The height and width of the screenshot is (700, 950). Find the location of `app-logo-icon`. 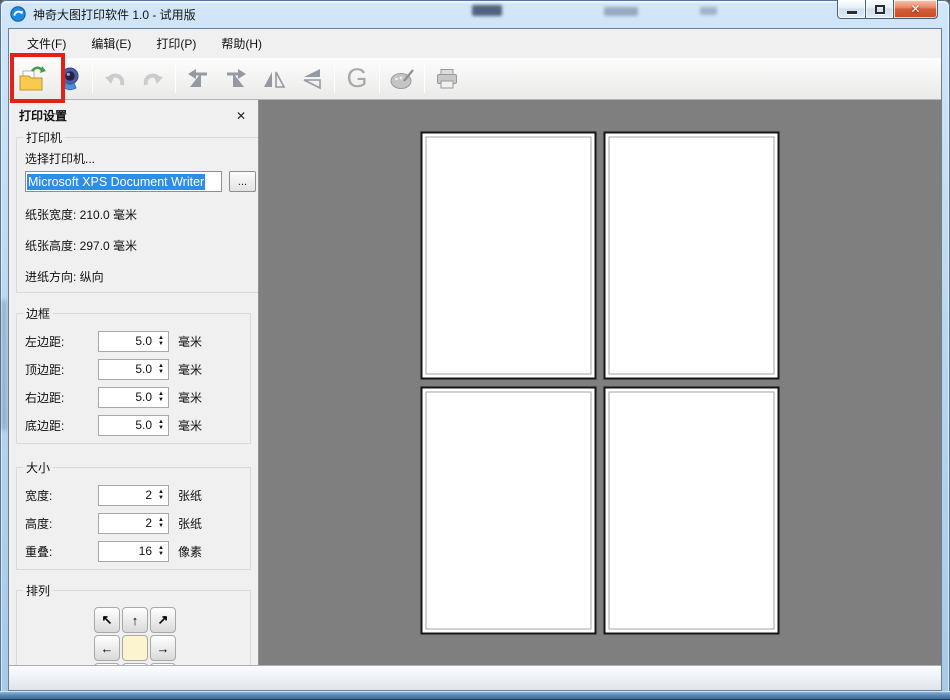

app-logo-icon is located at coordinates (18, 14).